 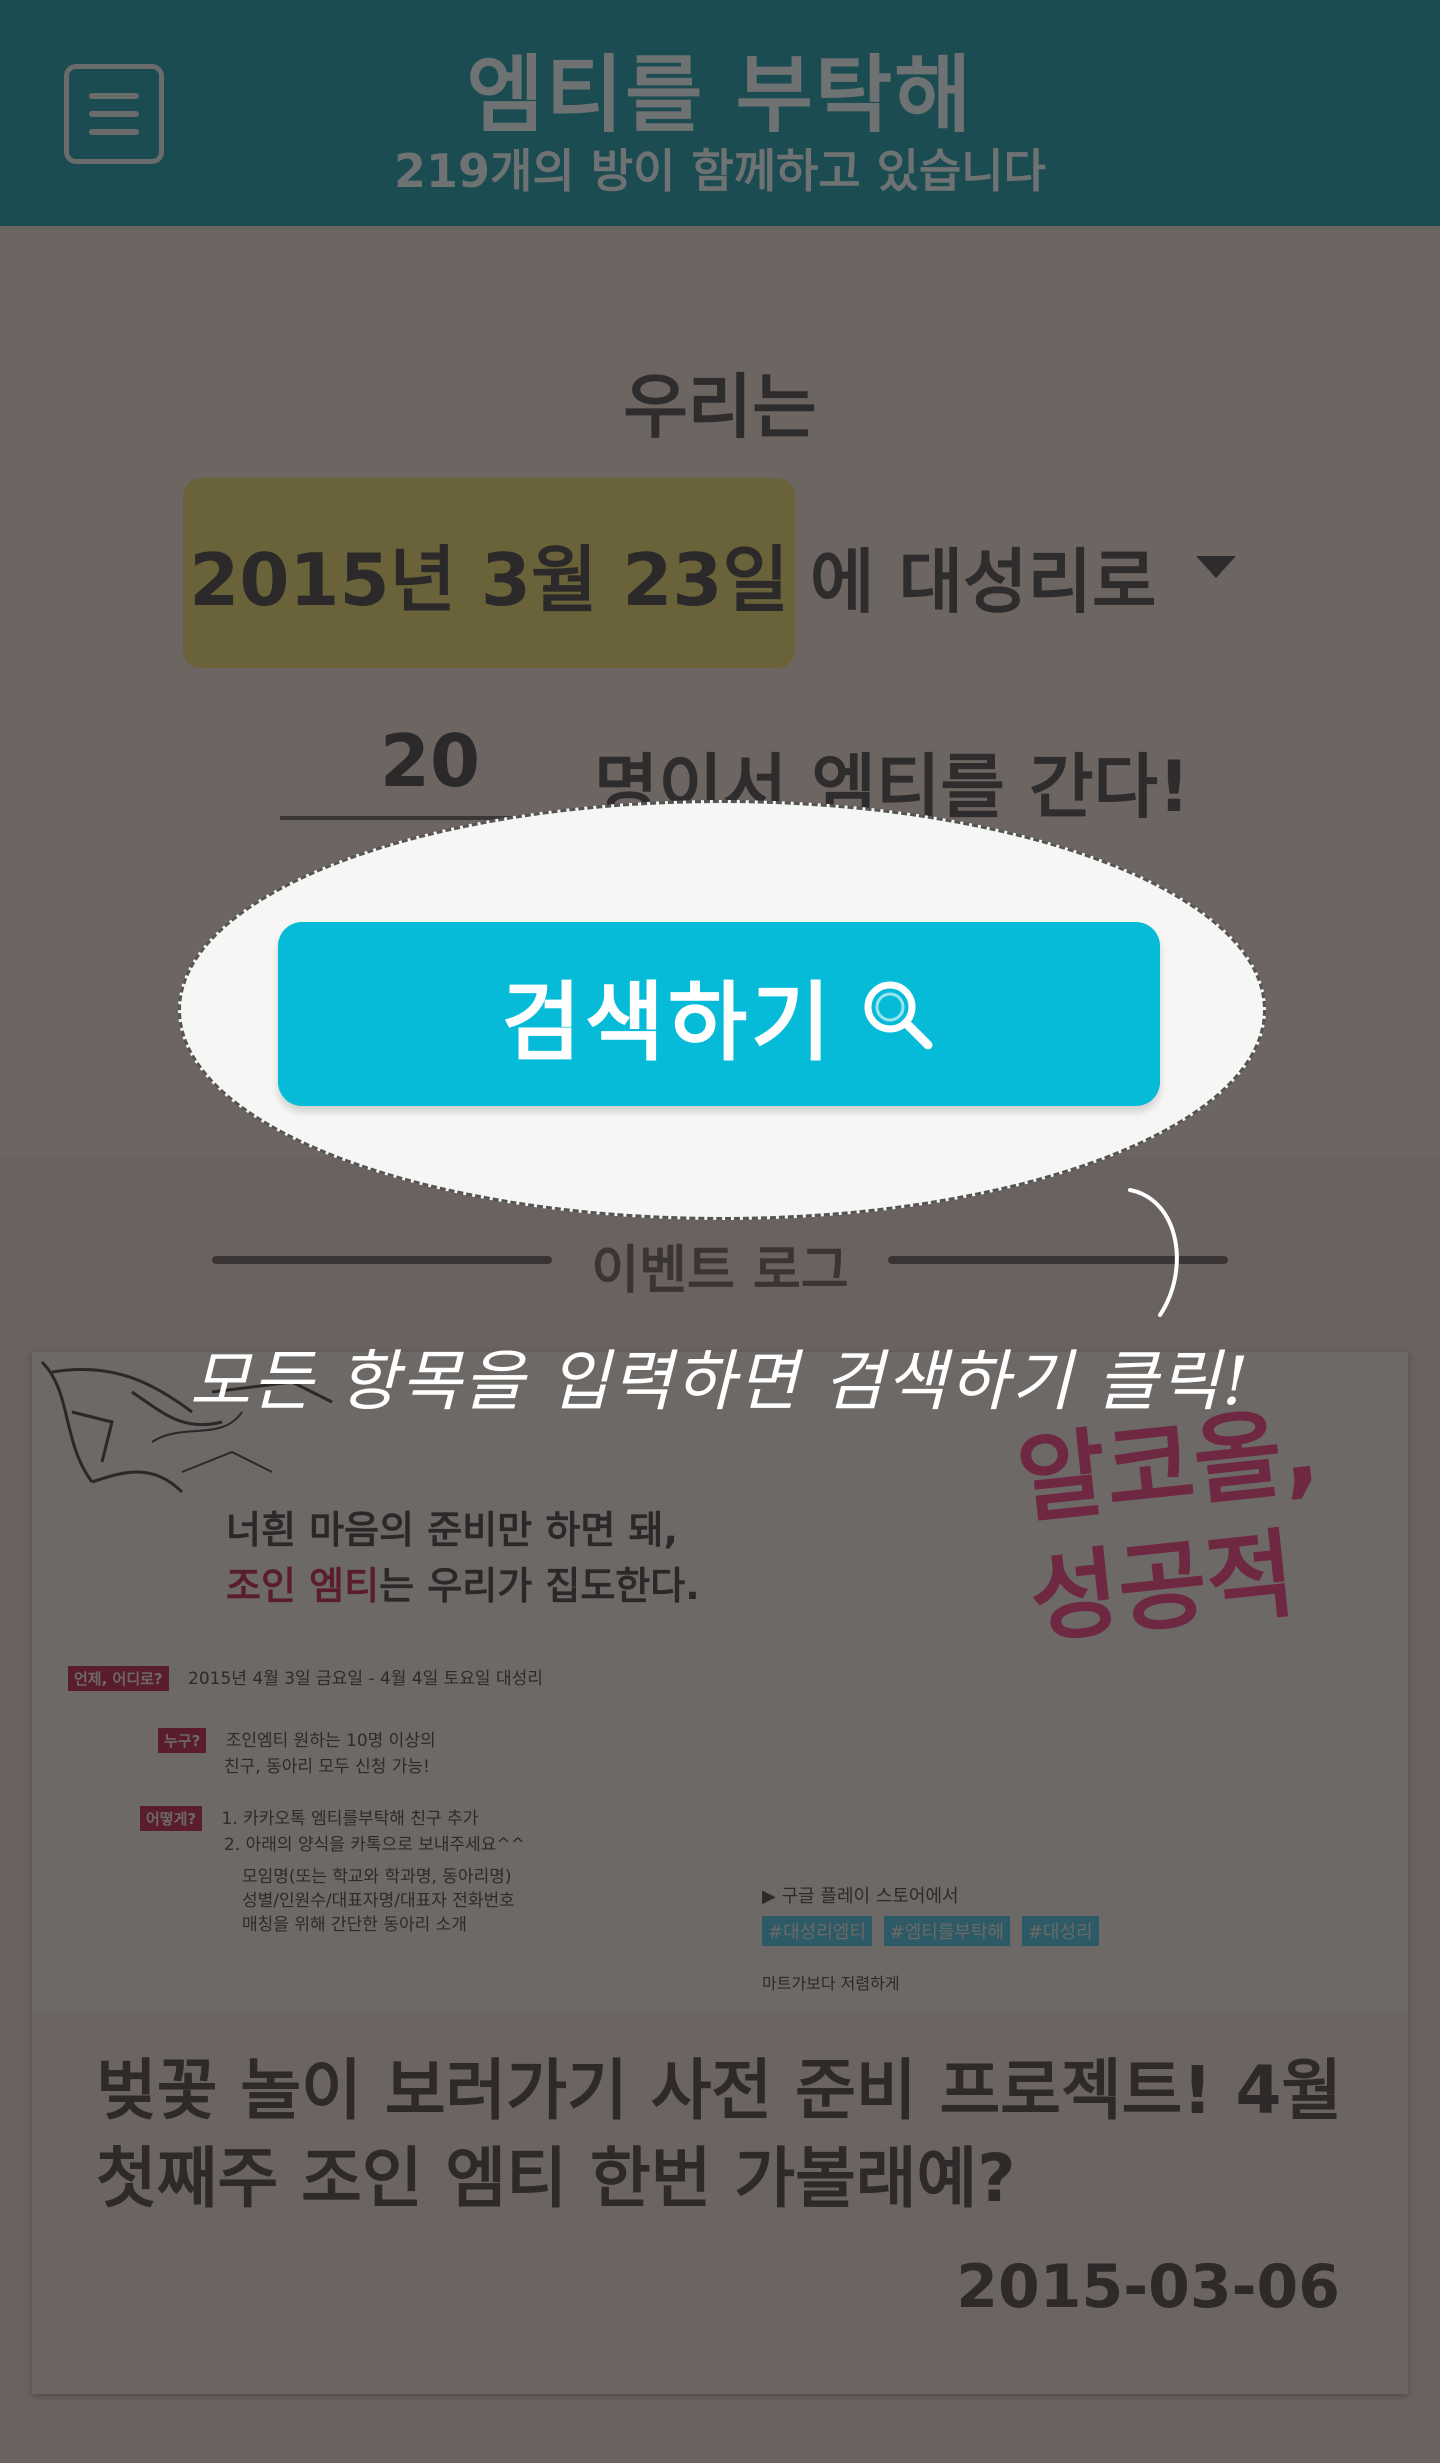 I want to click on event-log-title: 이벤트 로그, so click(x=720, y=1271).